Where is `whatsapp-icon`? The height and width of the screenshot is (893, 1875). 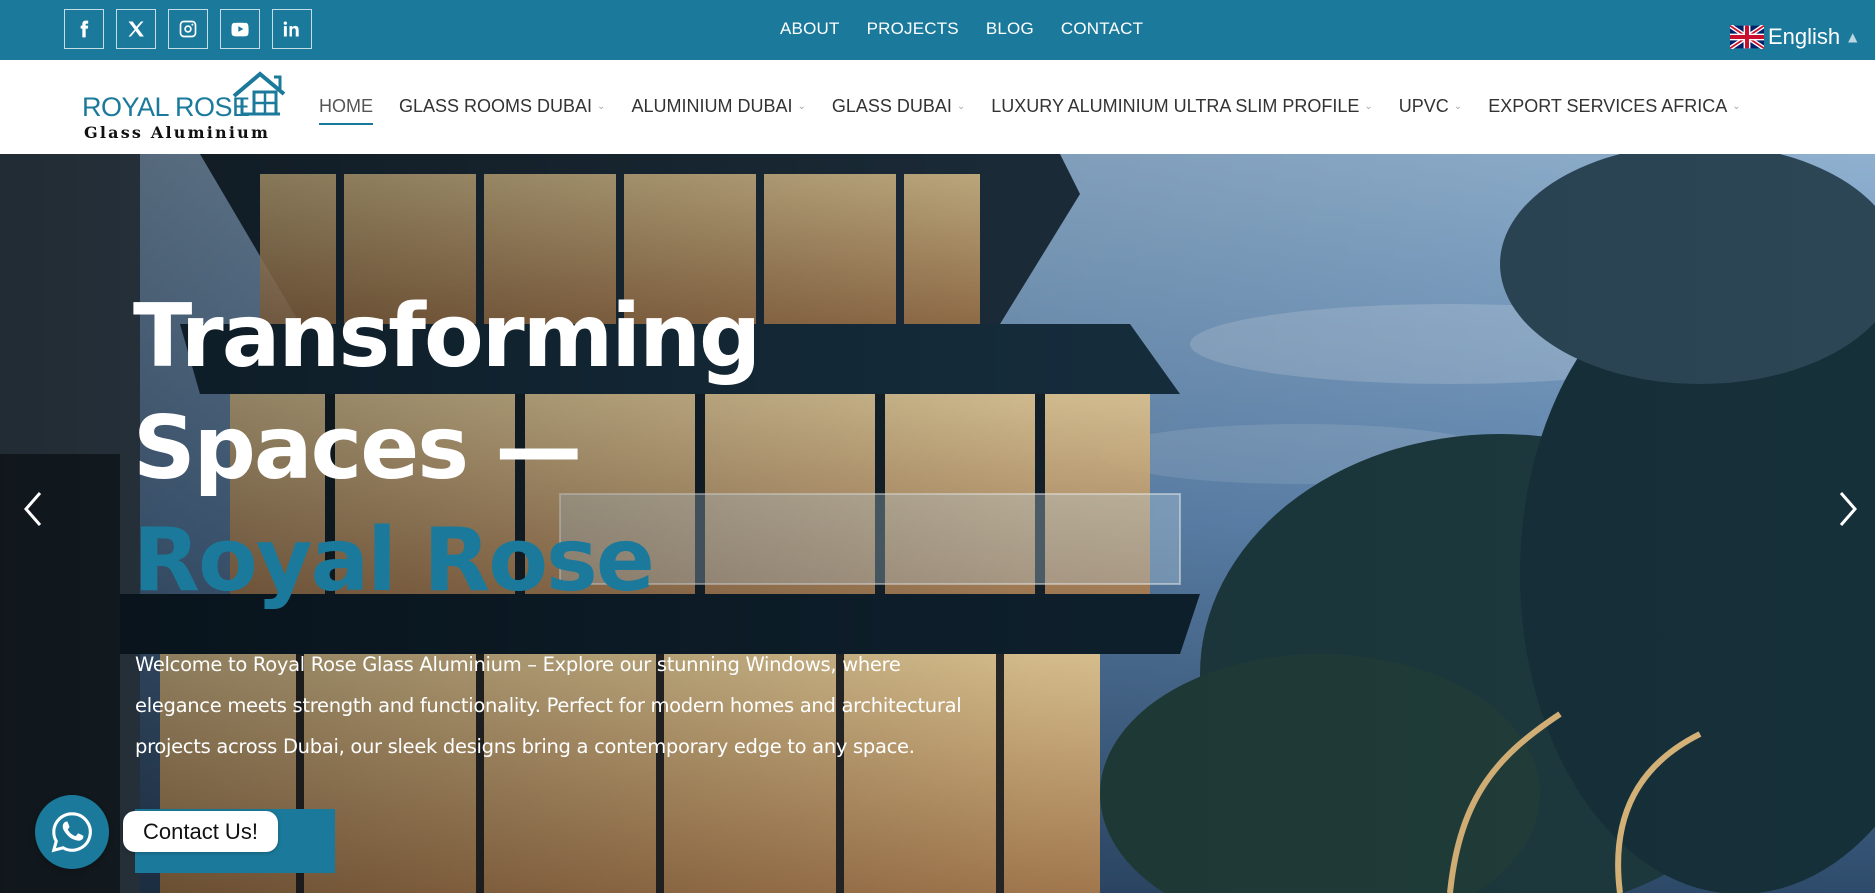
whatsapp-icon is located at coordinates (71, 832).